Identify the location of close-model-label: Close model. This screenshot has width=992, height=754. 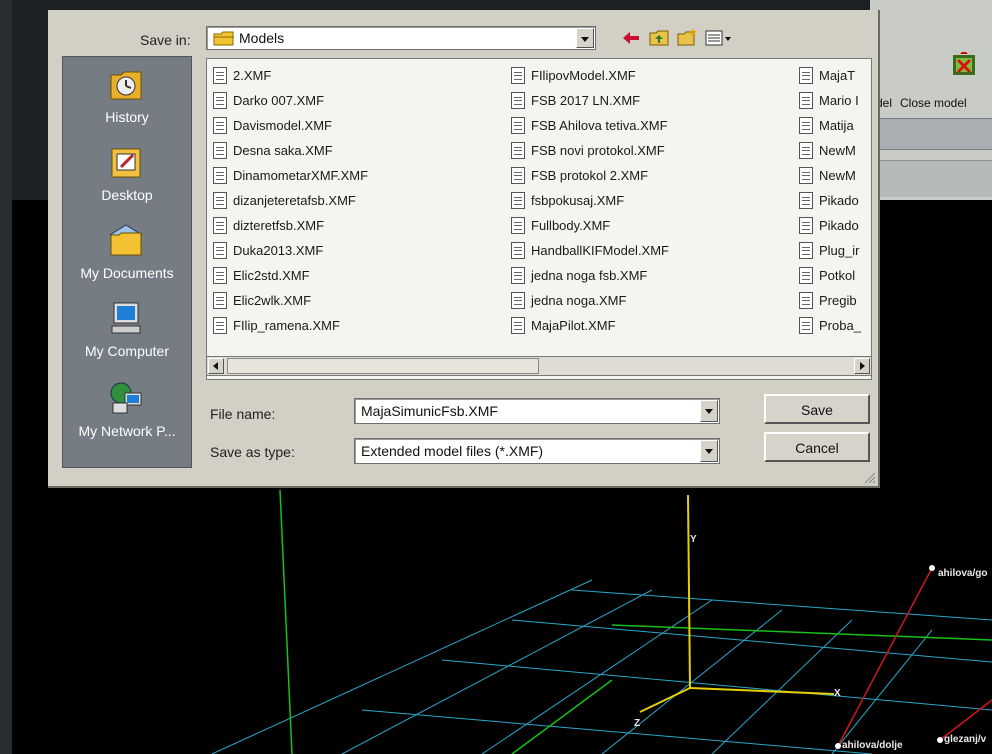
(933, 103).